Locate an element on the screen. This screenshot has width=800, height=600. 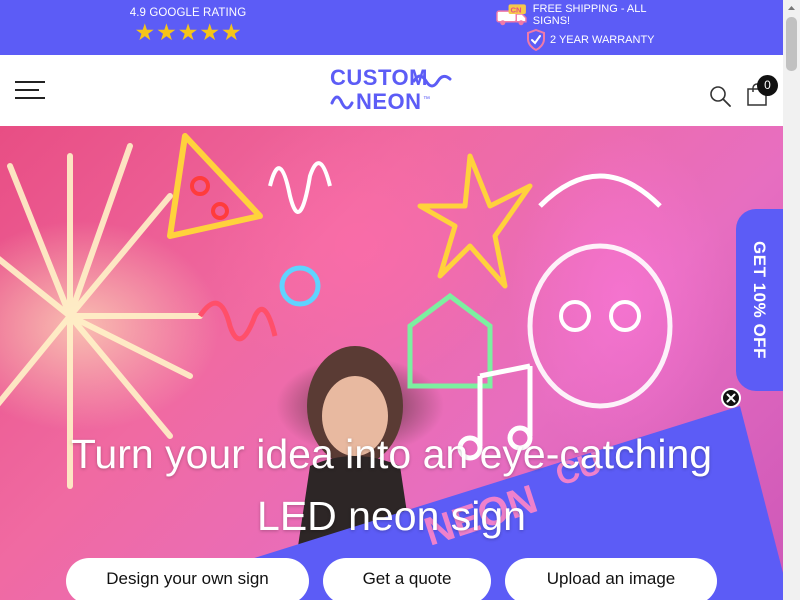
house-neon is located at coordinates (450, 340).